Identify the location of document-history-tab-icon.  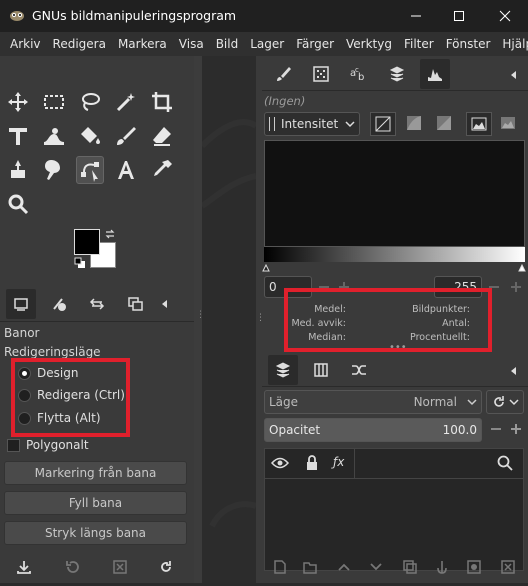
(397, 74).